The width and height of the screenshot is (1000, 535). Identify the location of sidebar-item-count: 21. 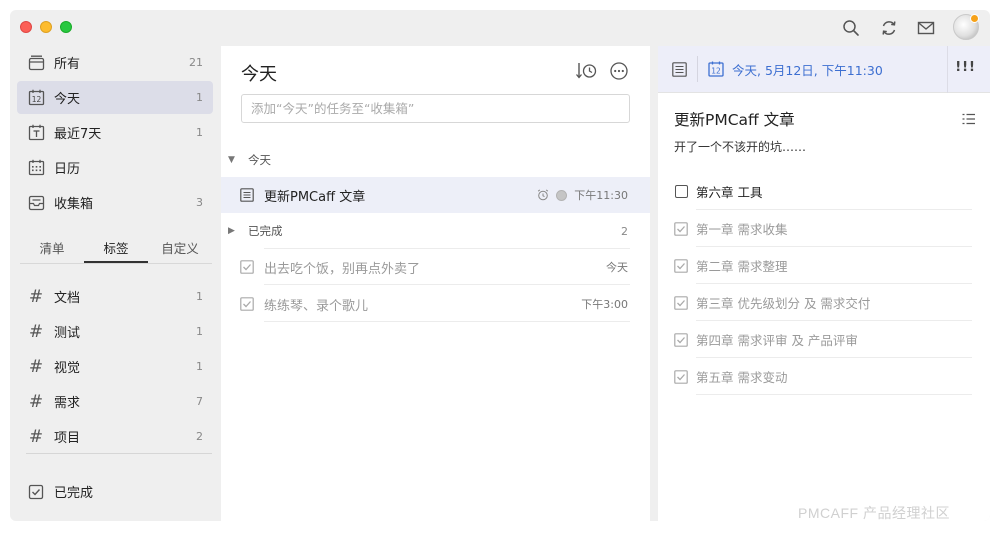
(196, 62).